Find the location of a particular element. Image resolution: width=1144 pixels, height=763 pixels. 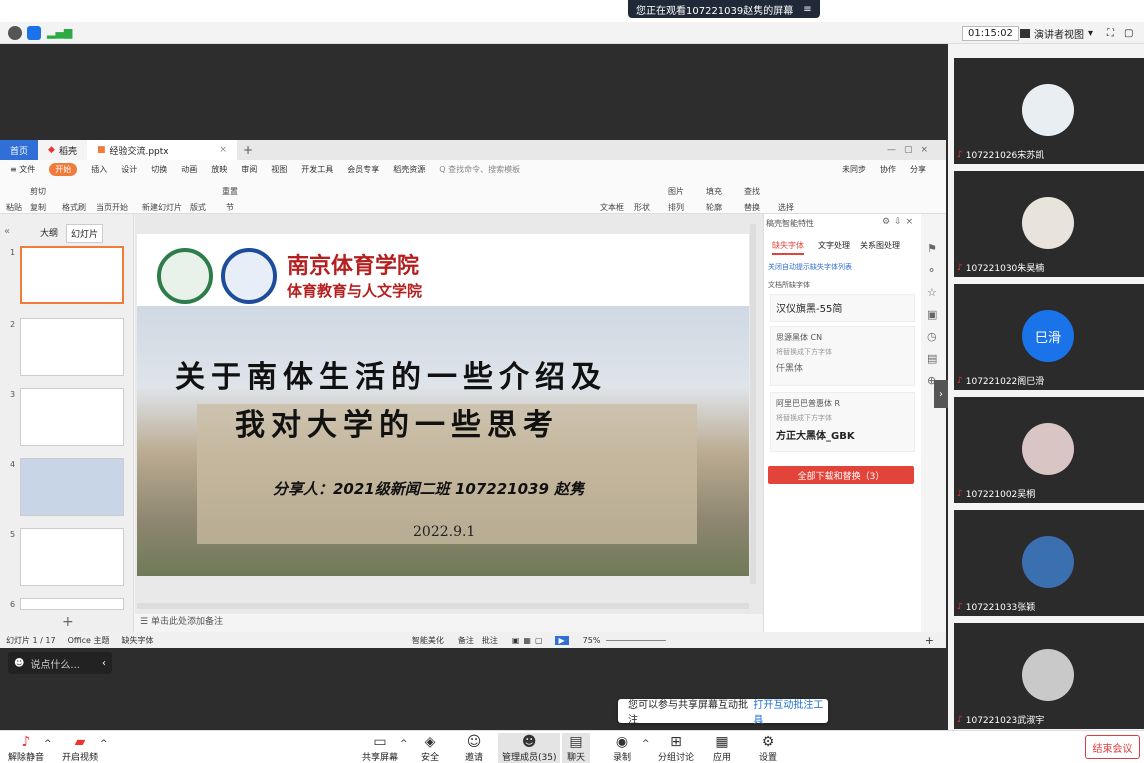

font-card-1: 汉仪旗黑-55简 is located at coordinates (842, 308).